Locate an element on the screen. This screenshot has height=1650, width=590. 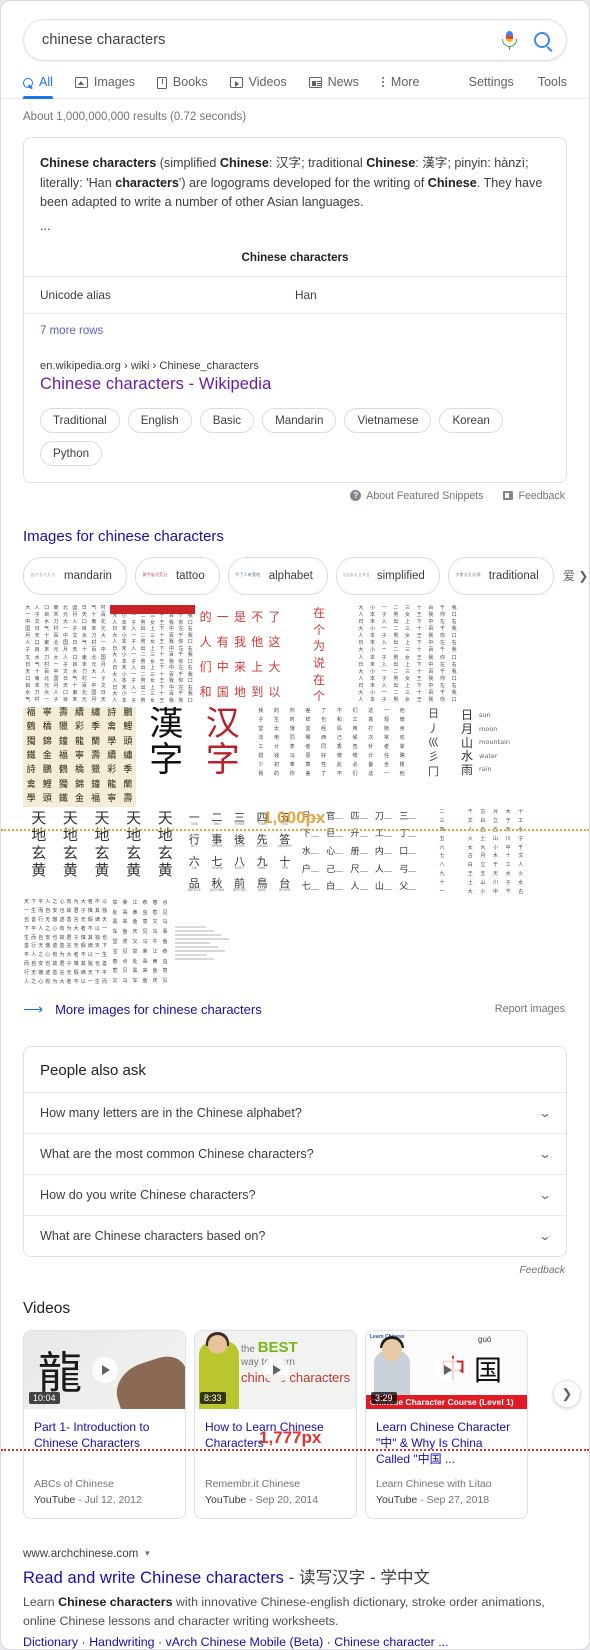
chevron-right-icon: 爱 ❯ is located at coordinates (575, 576).